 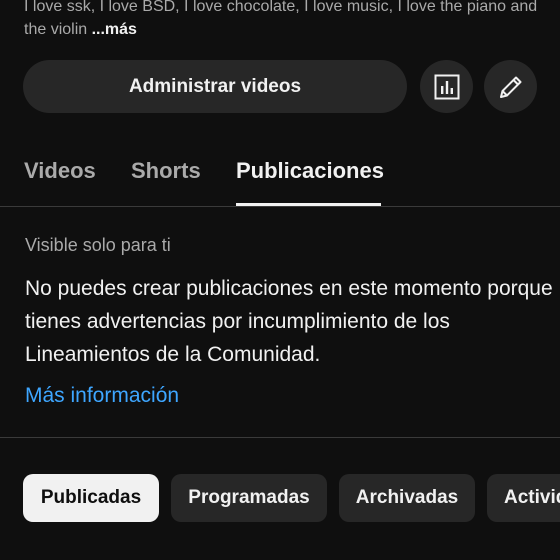 I want to click on bar-chart-icon, so click(x=446, y=86).